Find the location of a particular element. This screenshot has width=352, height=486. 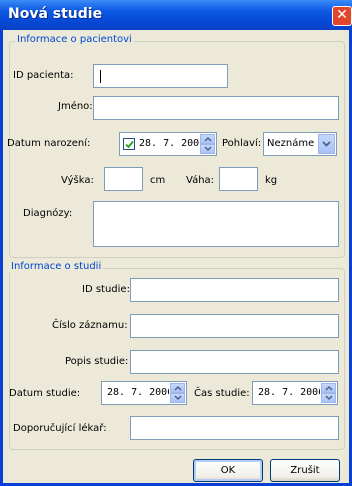

sex-dropdown-button is located at coordinates (326, 144).